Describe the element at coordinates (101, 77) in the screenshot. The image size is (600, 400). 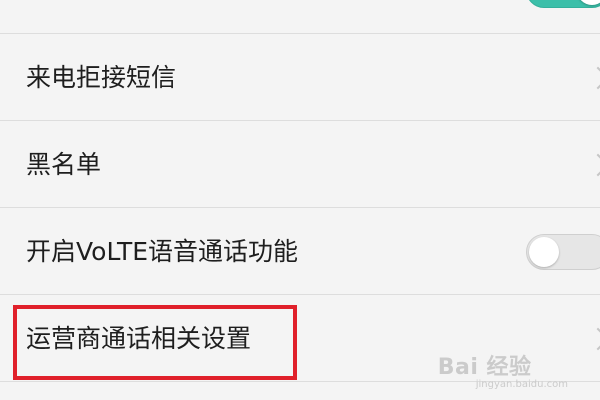
I see `settings-row-label: 来电拒接短信` at that location.